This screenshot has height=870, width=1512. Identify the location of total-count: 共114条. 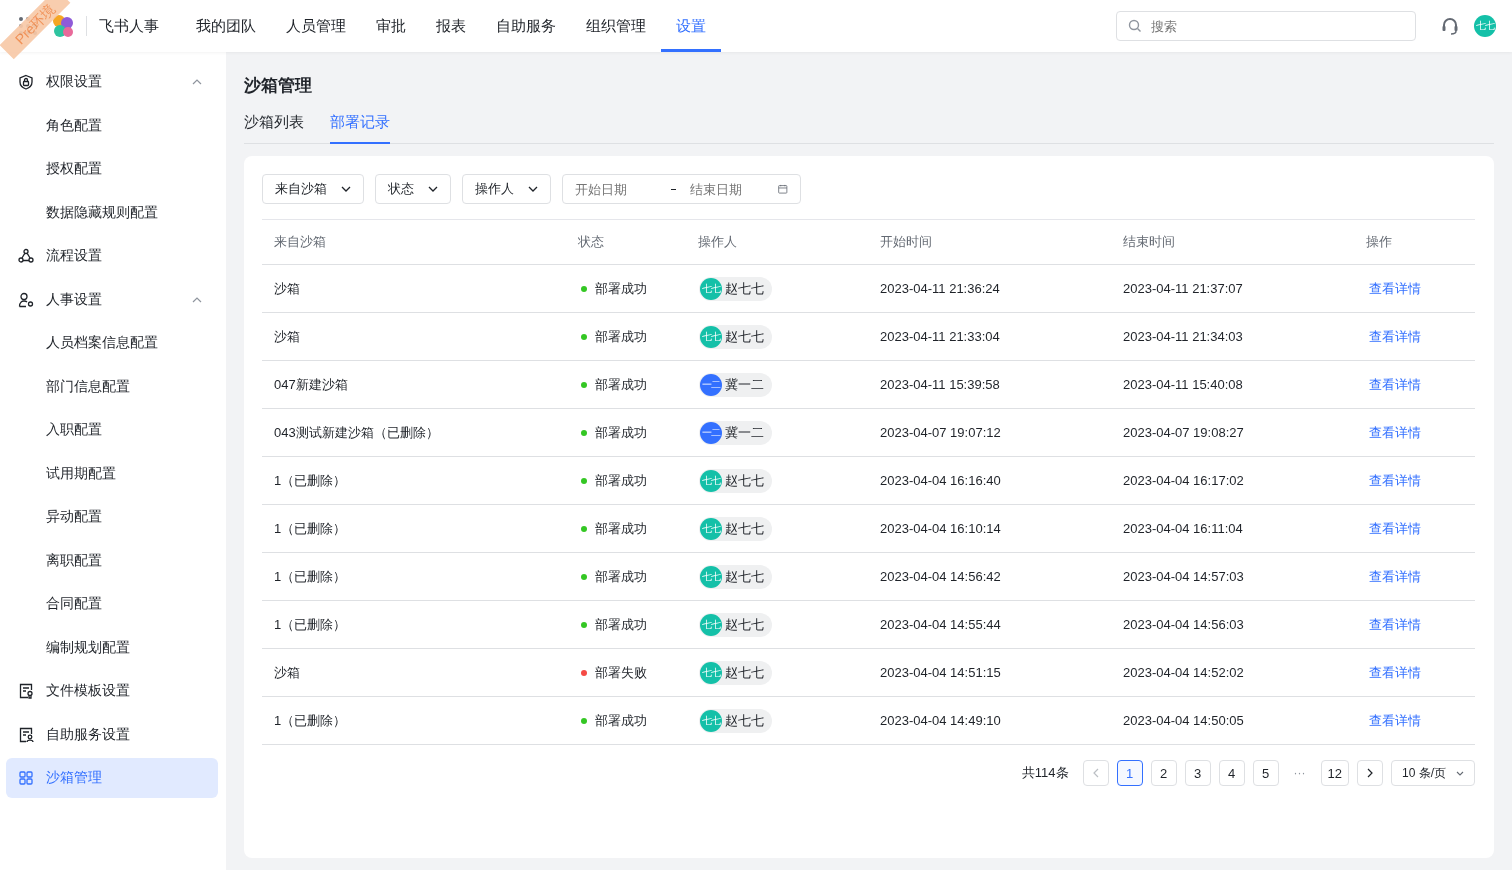
(1045, 773).